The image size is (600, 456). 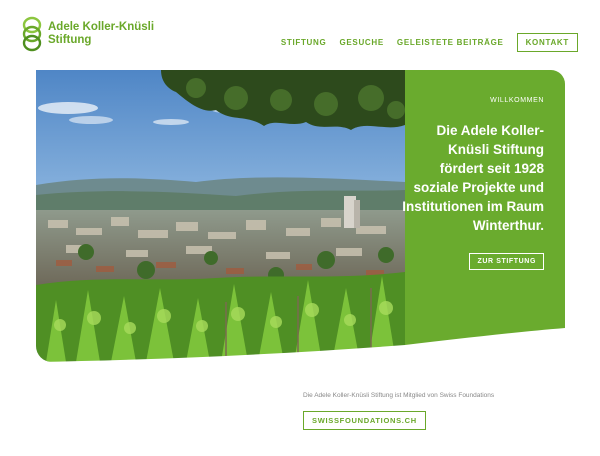 I want to click on logo: Adele Koller-Knüsli Stiftung, so click(x=87, y=34).